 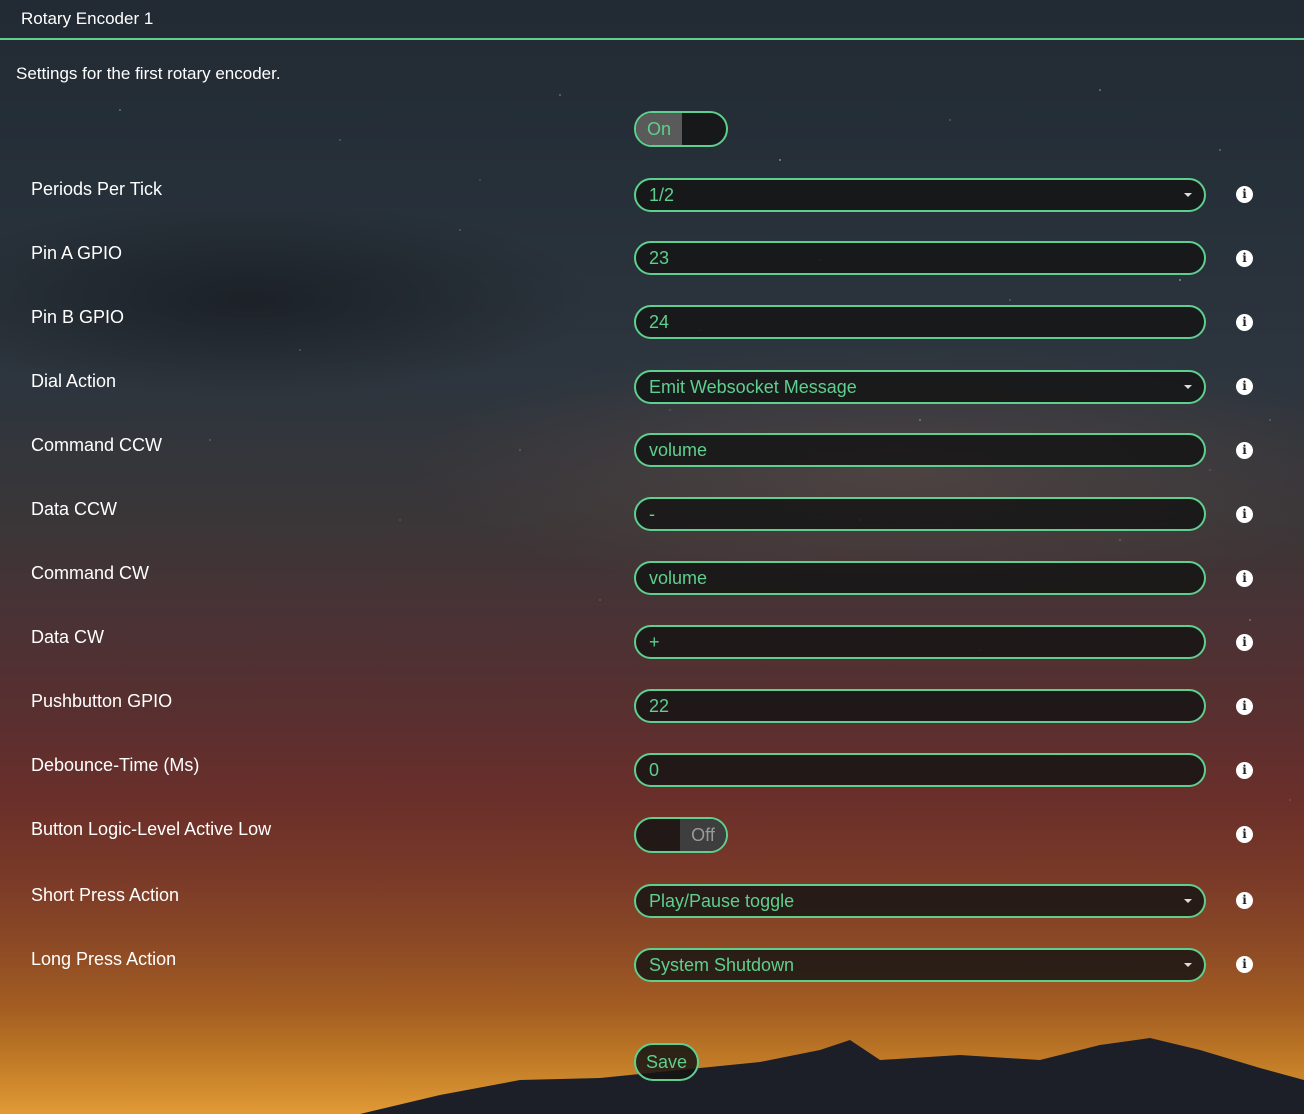 I want to click on short-press-action-select: Play/Pause toggle, so click(x=920, y=901).